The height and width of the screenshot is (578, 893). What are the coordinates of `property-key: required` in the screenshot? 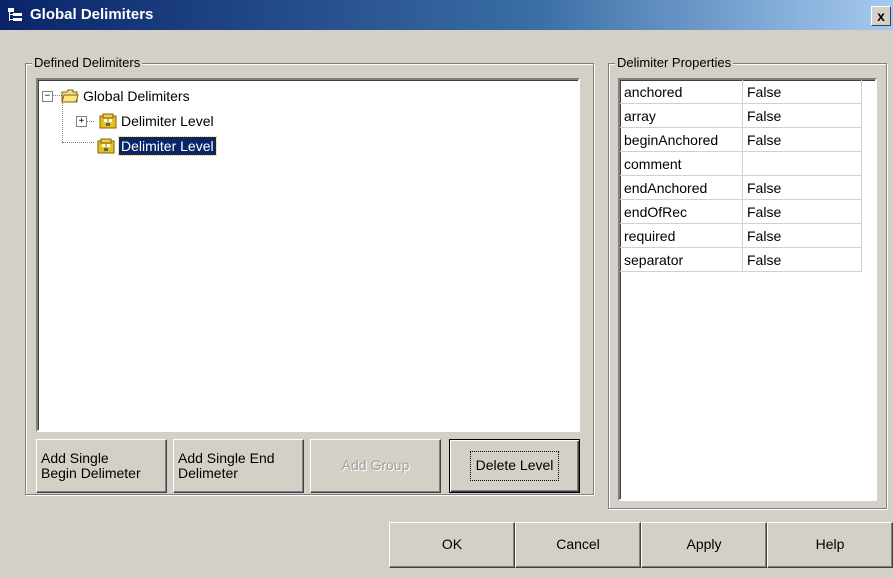 It's located at (681, 235).